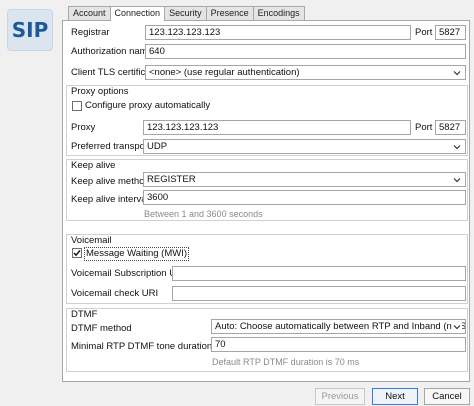 This screenshot has width=474, height=406. I want to click on proxy-label: Proxy, so click(83, 127).